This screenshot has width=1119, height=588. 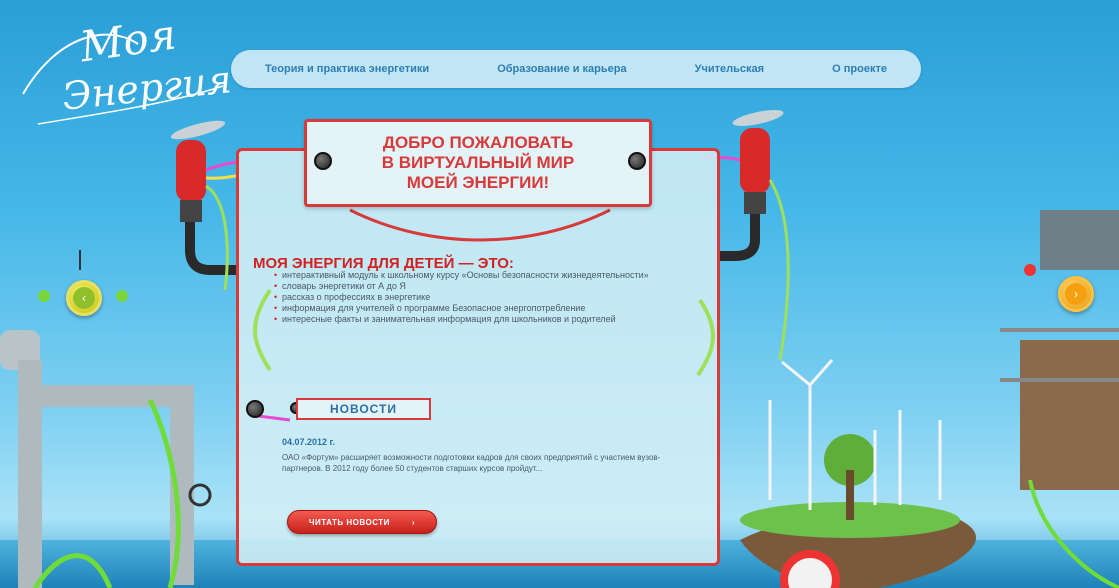 What do you see at coordinates (347, 69) in the screenshot?
I see `nav-theory-practice: Теория и практика энергетики` at bounding box center [347, 69].